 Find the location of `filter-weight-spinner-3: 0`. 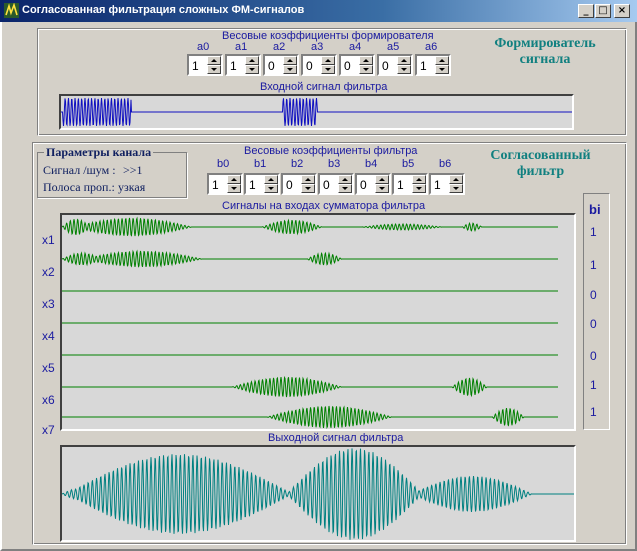

filter-weight-spinner-3: 0 is located at coordinates (336, 184).